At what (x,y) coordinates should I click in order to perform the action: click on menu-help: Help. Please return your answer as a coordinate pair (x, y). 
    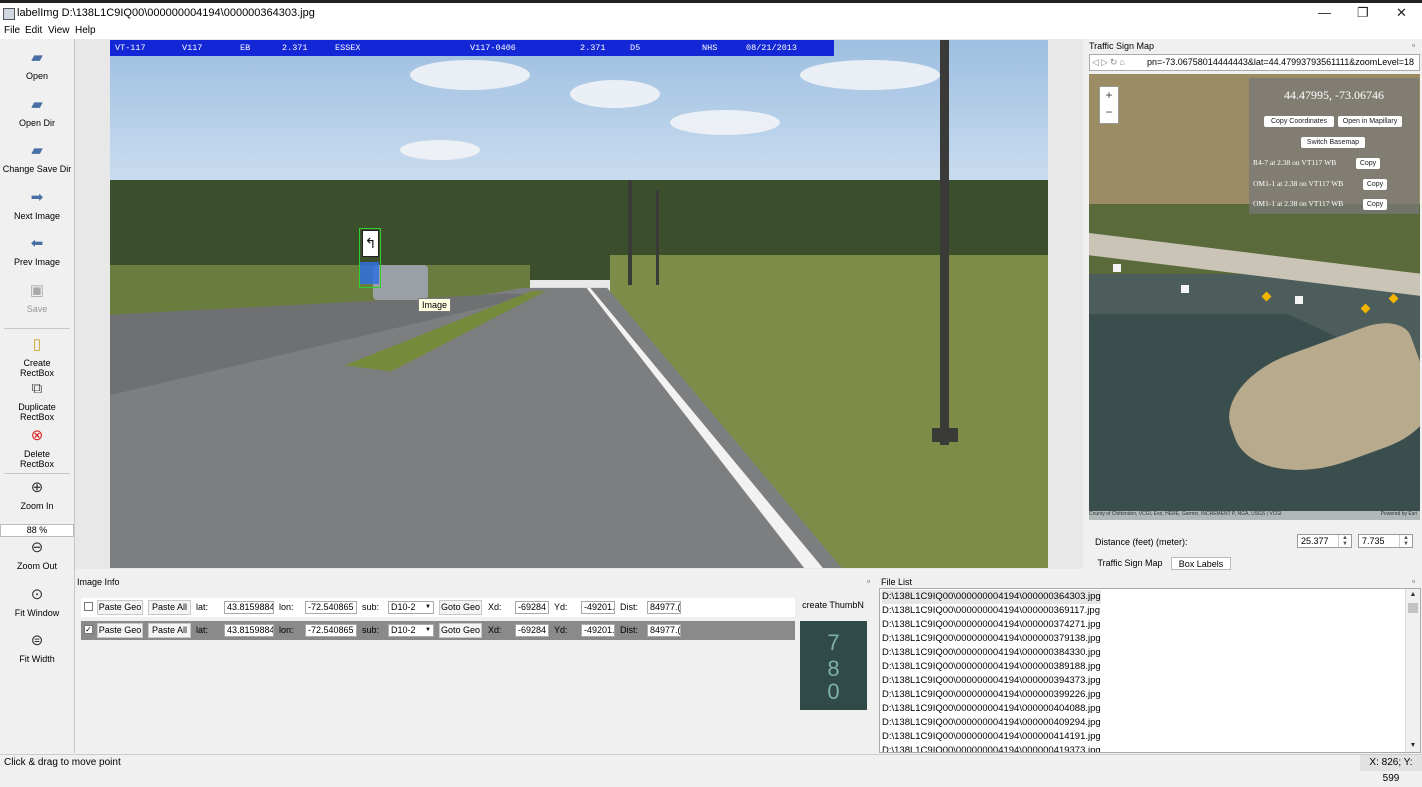
    Looking at the image, I should click on (85, 30).